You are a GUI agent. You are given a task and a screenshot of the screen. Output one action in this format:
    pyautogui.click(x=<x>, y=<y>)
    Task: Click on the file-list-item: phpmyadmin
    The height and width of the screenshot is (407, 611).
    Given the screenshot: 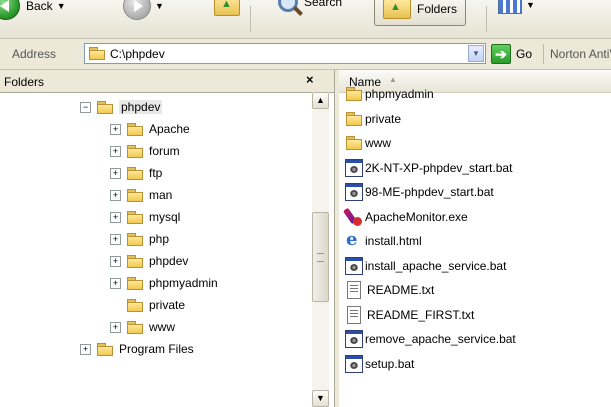 What is the action you would take?
    pyautogui.click(x=389, y=94)
    